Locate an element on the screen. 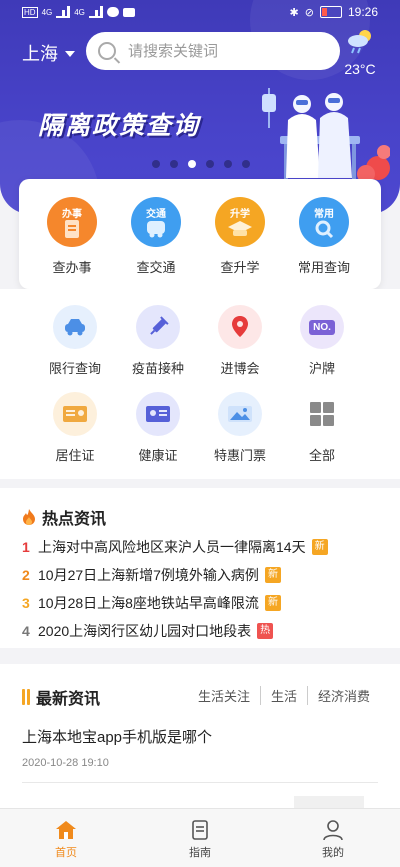 The width and height of the screenshot is (400, 867). car-icon is located at coordinates (75, 327).